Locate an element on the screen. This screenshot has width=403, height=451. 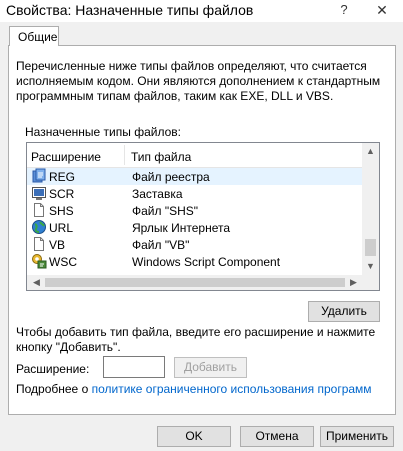
list-item: WSC Windows Script Component is located at coordinates (195, 261).